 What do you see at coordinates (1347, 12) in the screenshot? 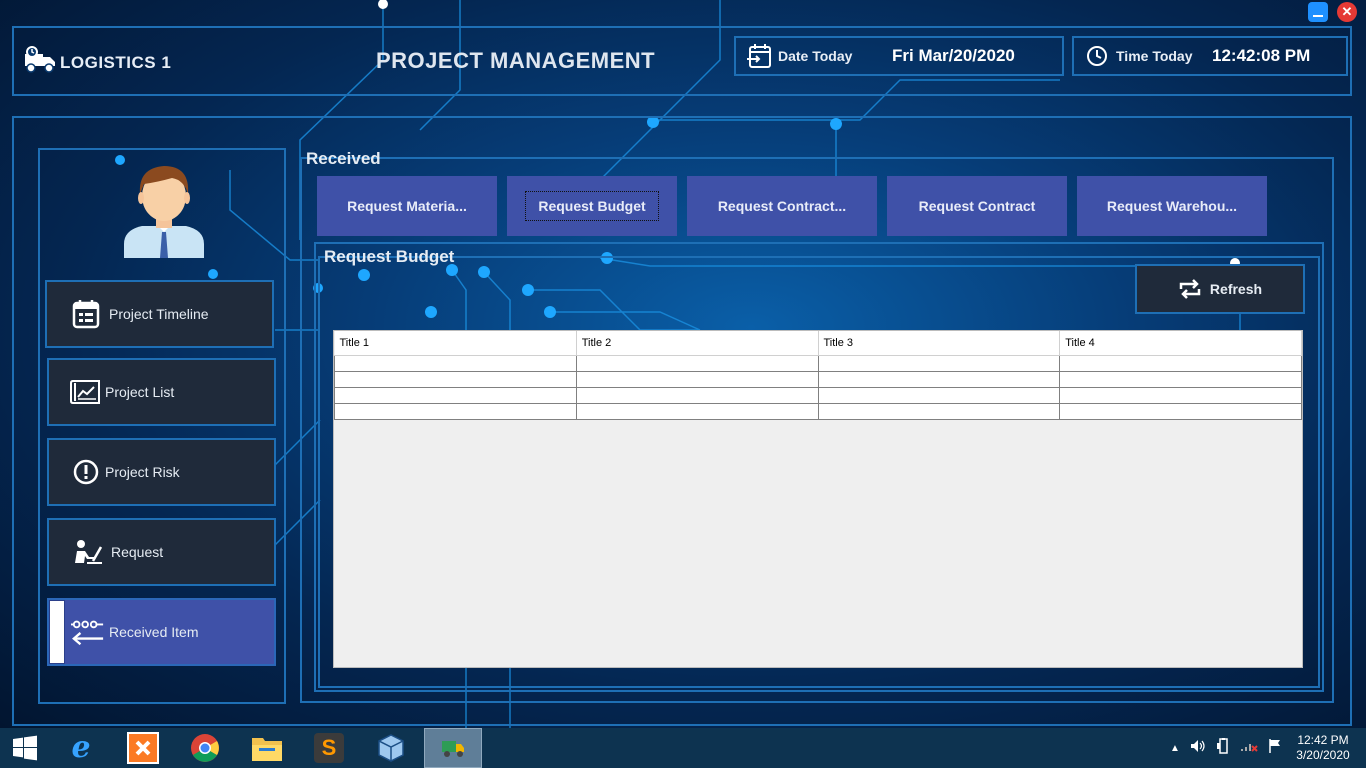
I see `close-button: ✕` at bounding box center [1347, 12].